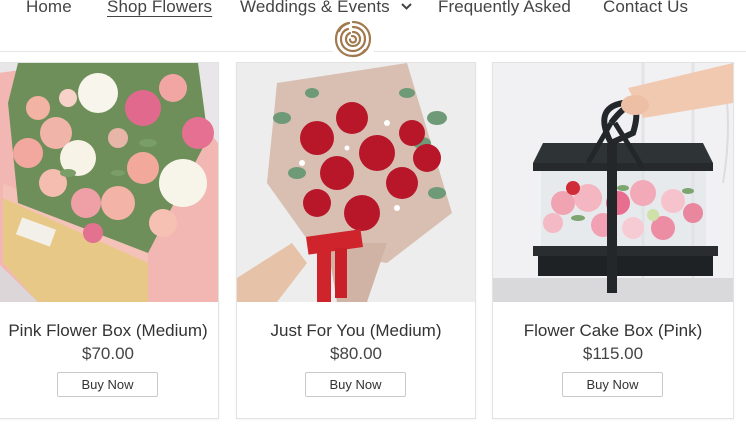 Image resolution: width=746 pixels, height=426 pixels. What do you see at coordinates (315, 8) in the screenshot?
I see `nav-weddings-events-label: Weddings & Events` at bounding box center [315, 8].